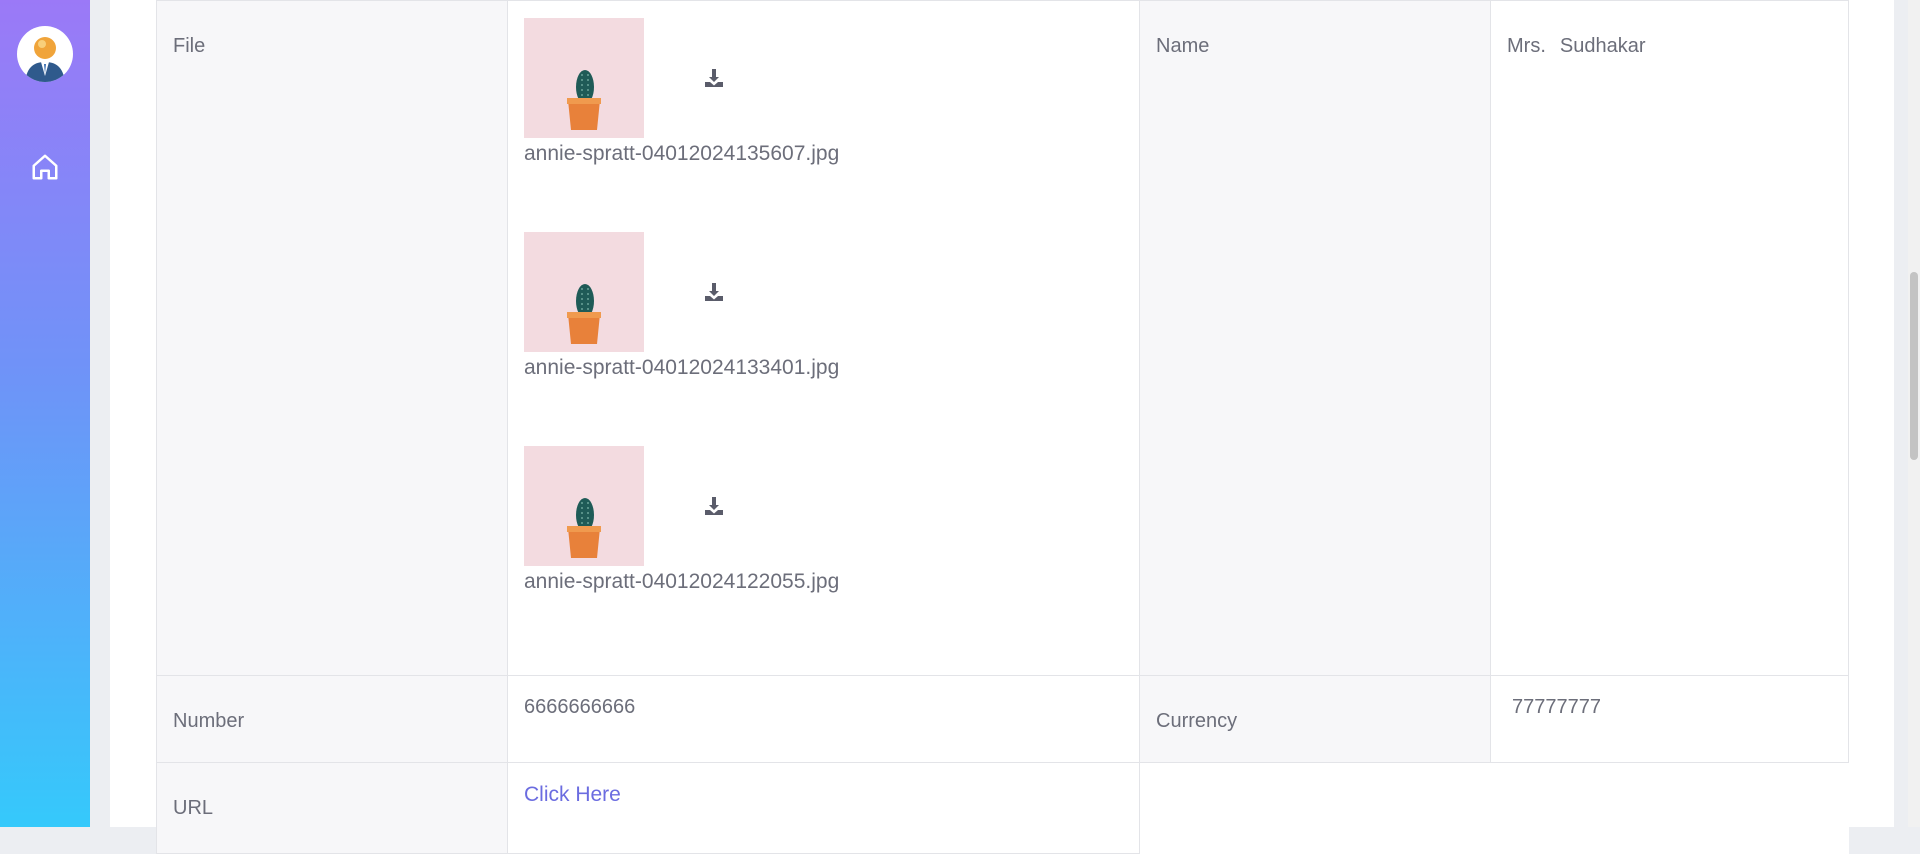 This screenshot has height=854, width=1920. Describe the element at coordinates (1197, 721) in the screenshot. I see `currency-label: Currency` at that location.